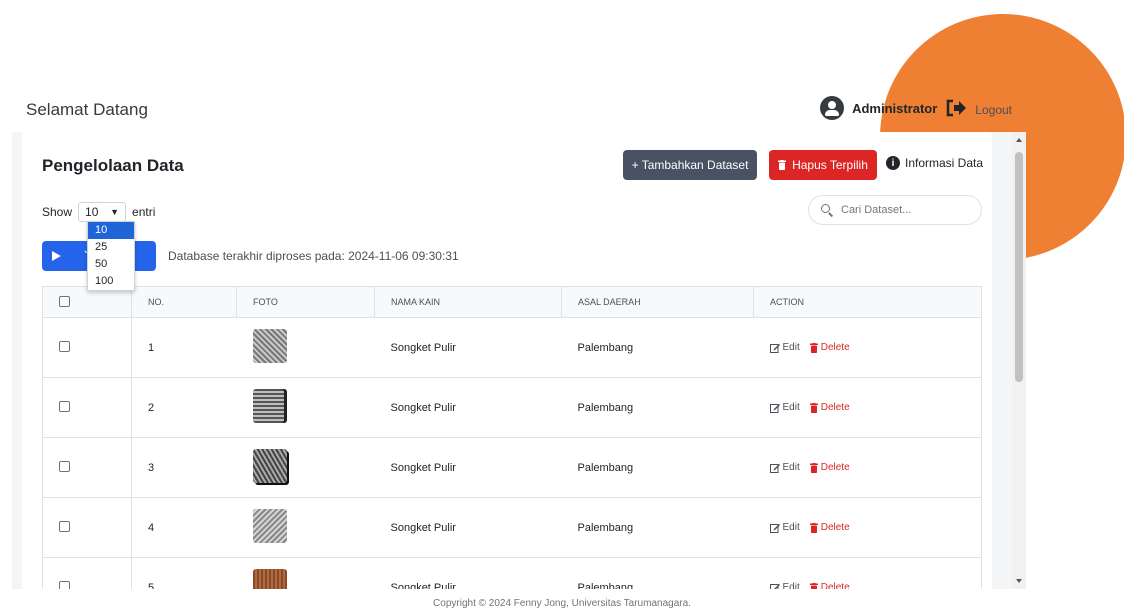 The image size is (1124, 611). I want to click on info-data-button: i Informasi Data, so click(934, 163).